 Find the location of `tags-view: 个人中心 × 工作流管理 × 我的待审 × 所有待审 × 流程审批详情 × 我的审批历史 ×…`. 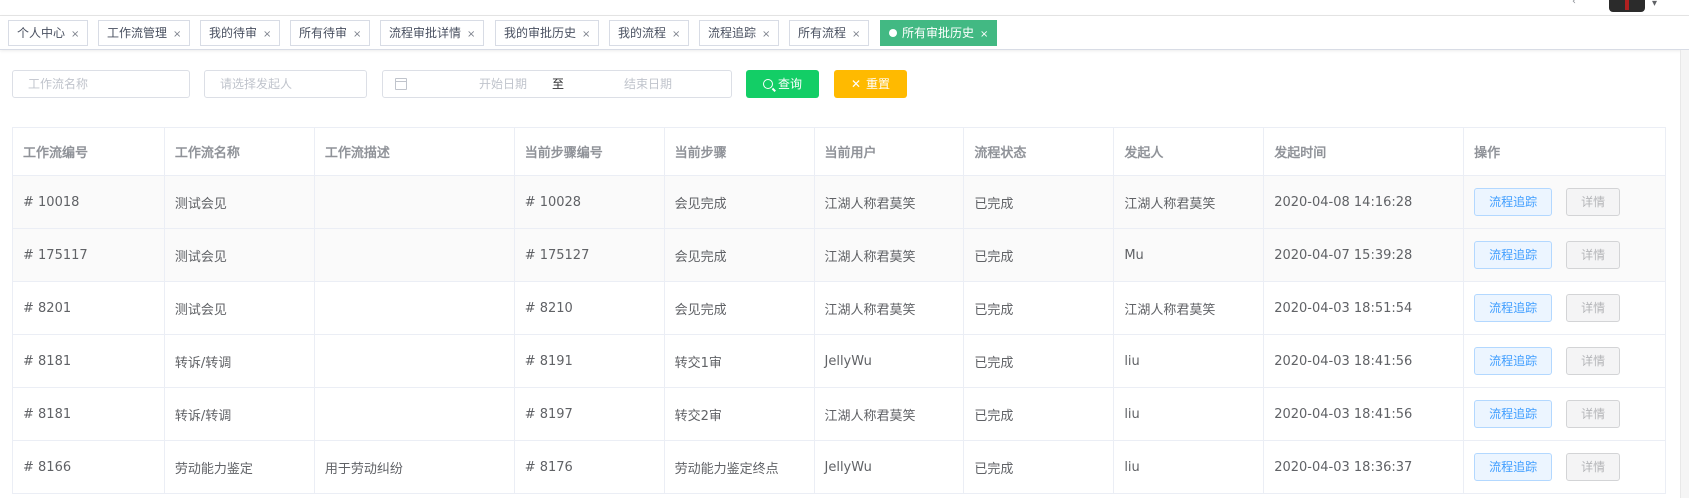

tags-view: 个人中心 × 工作流管理 × 我的待审 × 所有待审 × 流程审批详情 × 我的审批历史 ×… is located at coordinates (844, 33).